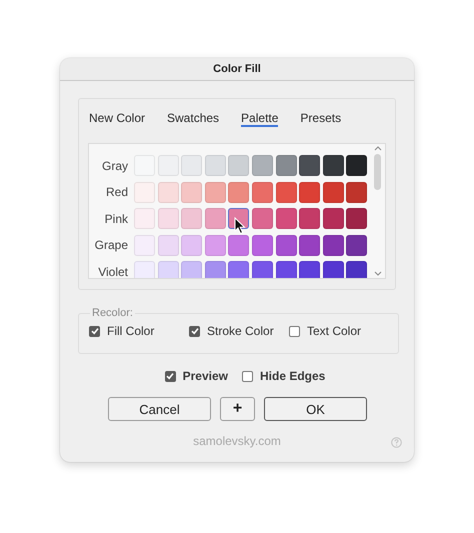  What do you see at coordinates (378, 273) in the screenshot?
I see `scroll-down-icon` at bounding box center [378, 273].